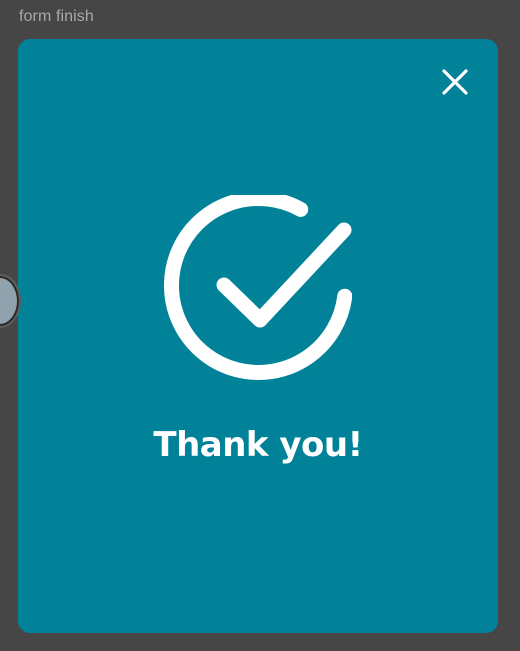  What do you see at coordinates (258, 289) in the screenshot?
I see `check-circle-icon` at bounding box center [258, 289].